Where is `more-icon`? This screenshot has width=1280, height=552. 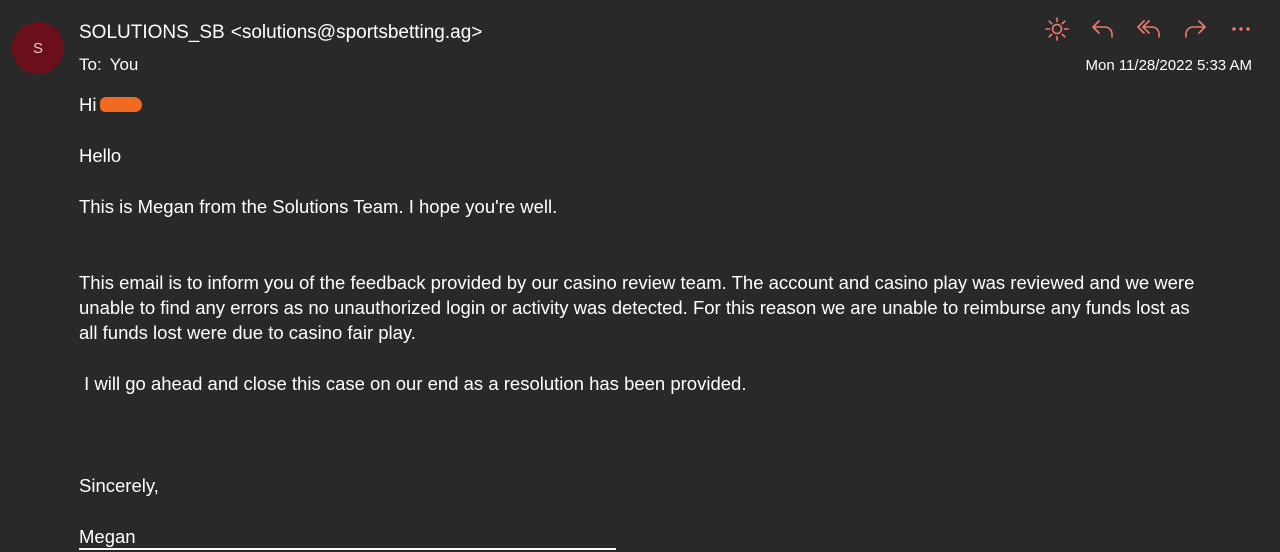 more-icon is located at coordinates (1241, 29).